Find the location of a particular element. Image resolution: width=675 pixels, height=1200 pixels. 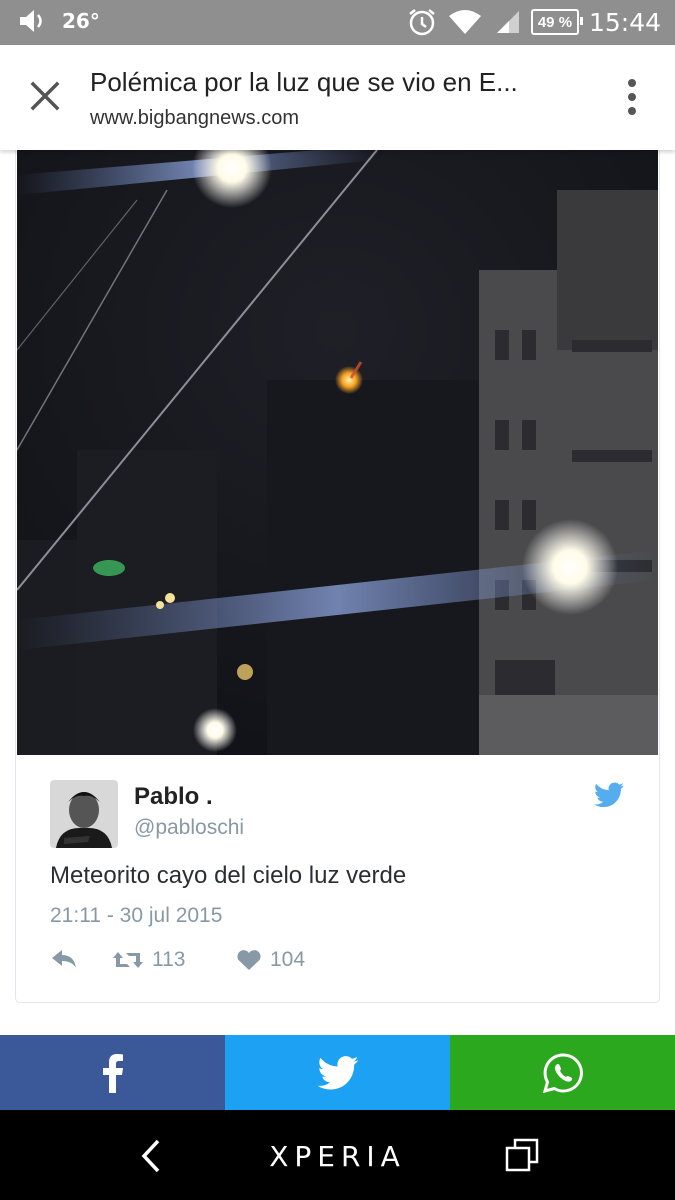

twitter-share-button is located at coordinates (337, 1072).